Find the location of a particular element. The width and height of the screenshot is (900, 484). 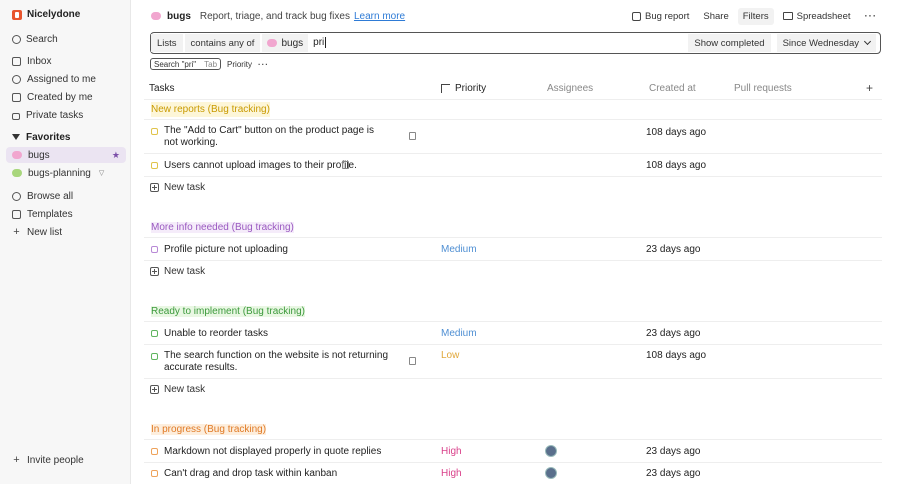

group-header: More info needed (Bug tracking) is located at coordinates (513, 228).